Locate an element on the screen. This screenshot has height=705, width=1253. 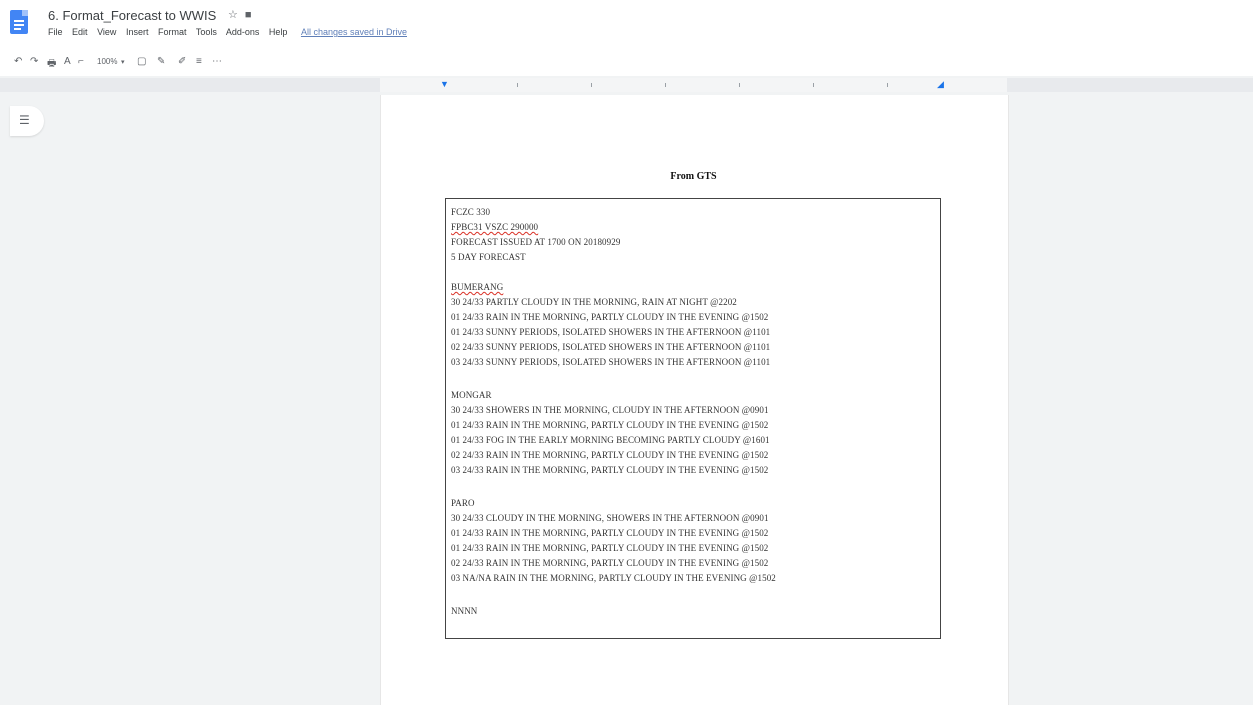
header-line: FCZC 330 is located at coordinates (471, 212).